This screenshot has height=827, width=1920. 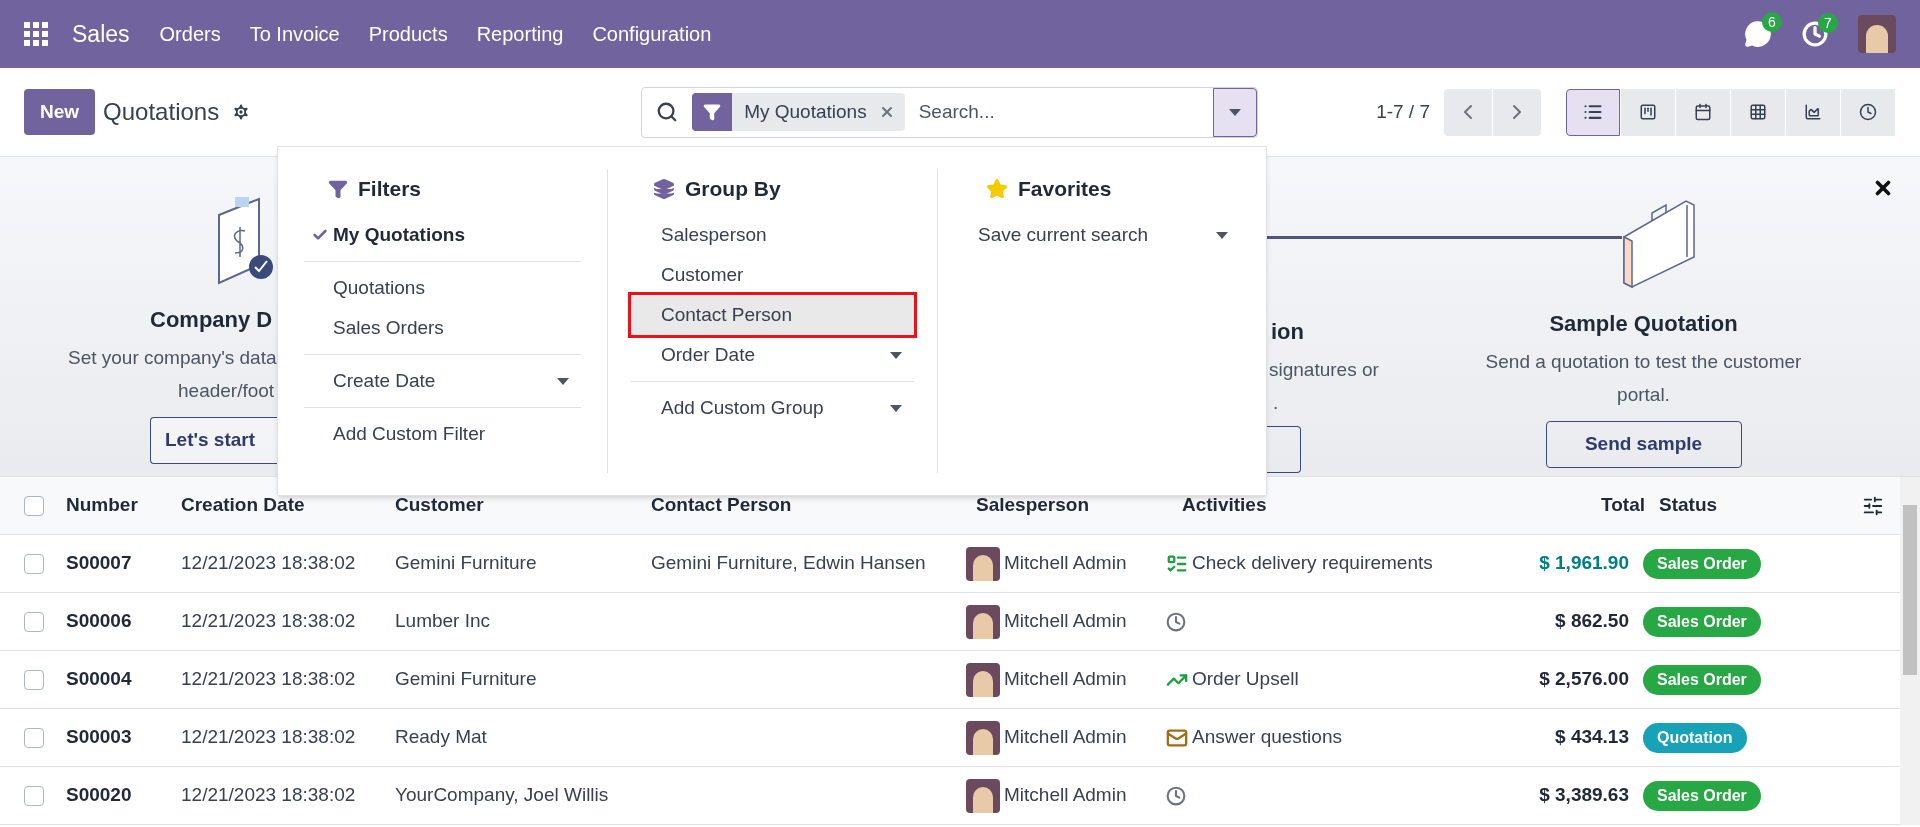 I want to click on pager-value: 1-7 / 7, so click(x=1403, y=112).